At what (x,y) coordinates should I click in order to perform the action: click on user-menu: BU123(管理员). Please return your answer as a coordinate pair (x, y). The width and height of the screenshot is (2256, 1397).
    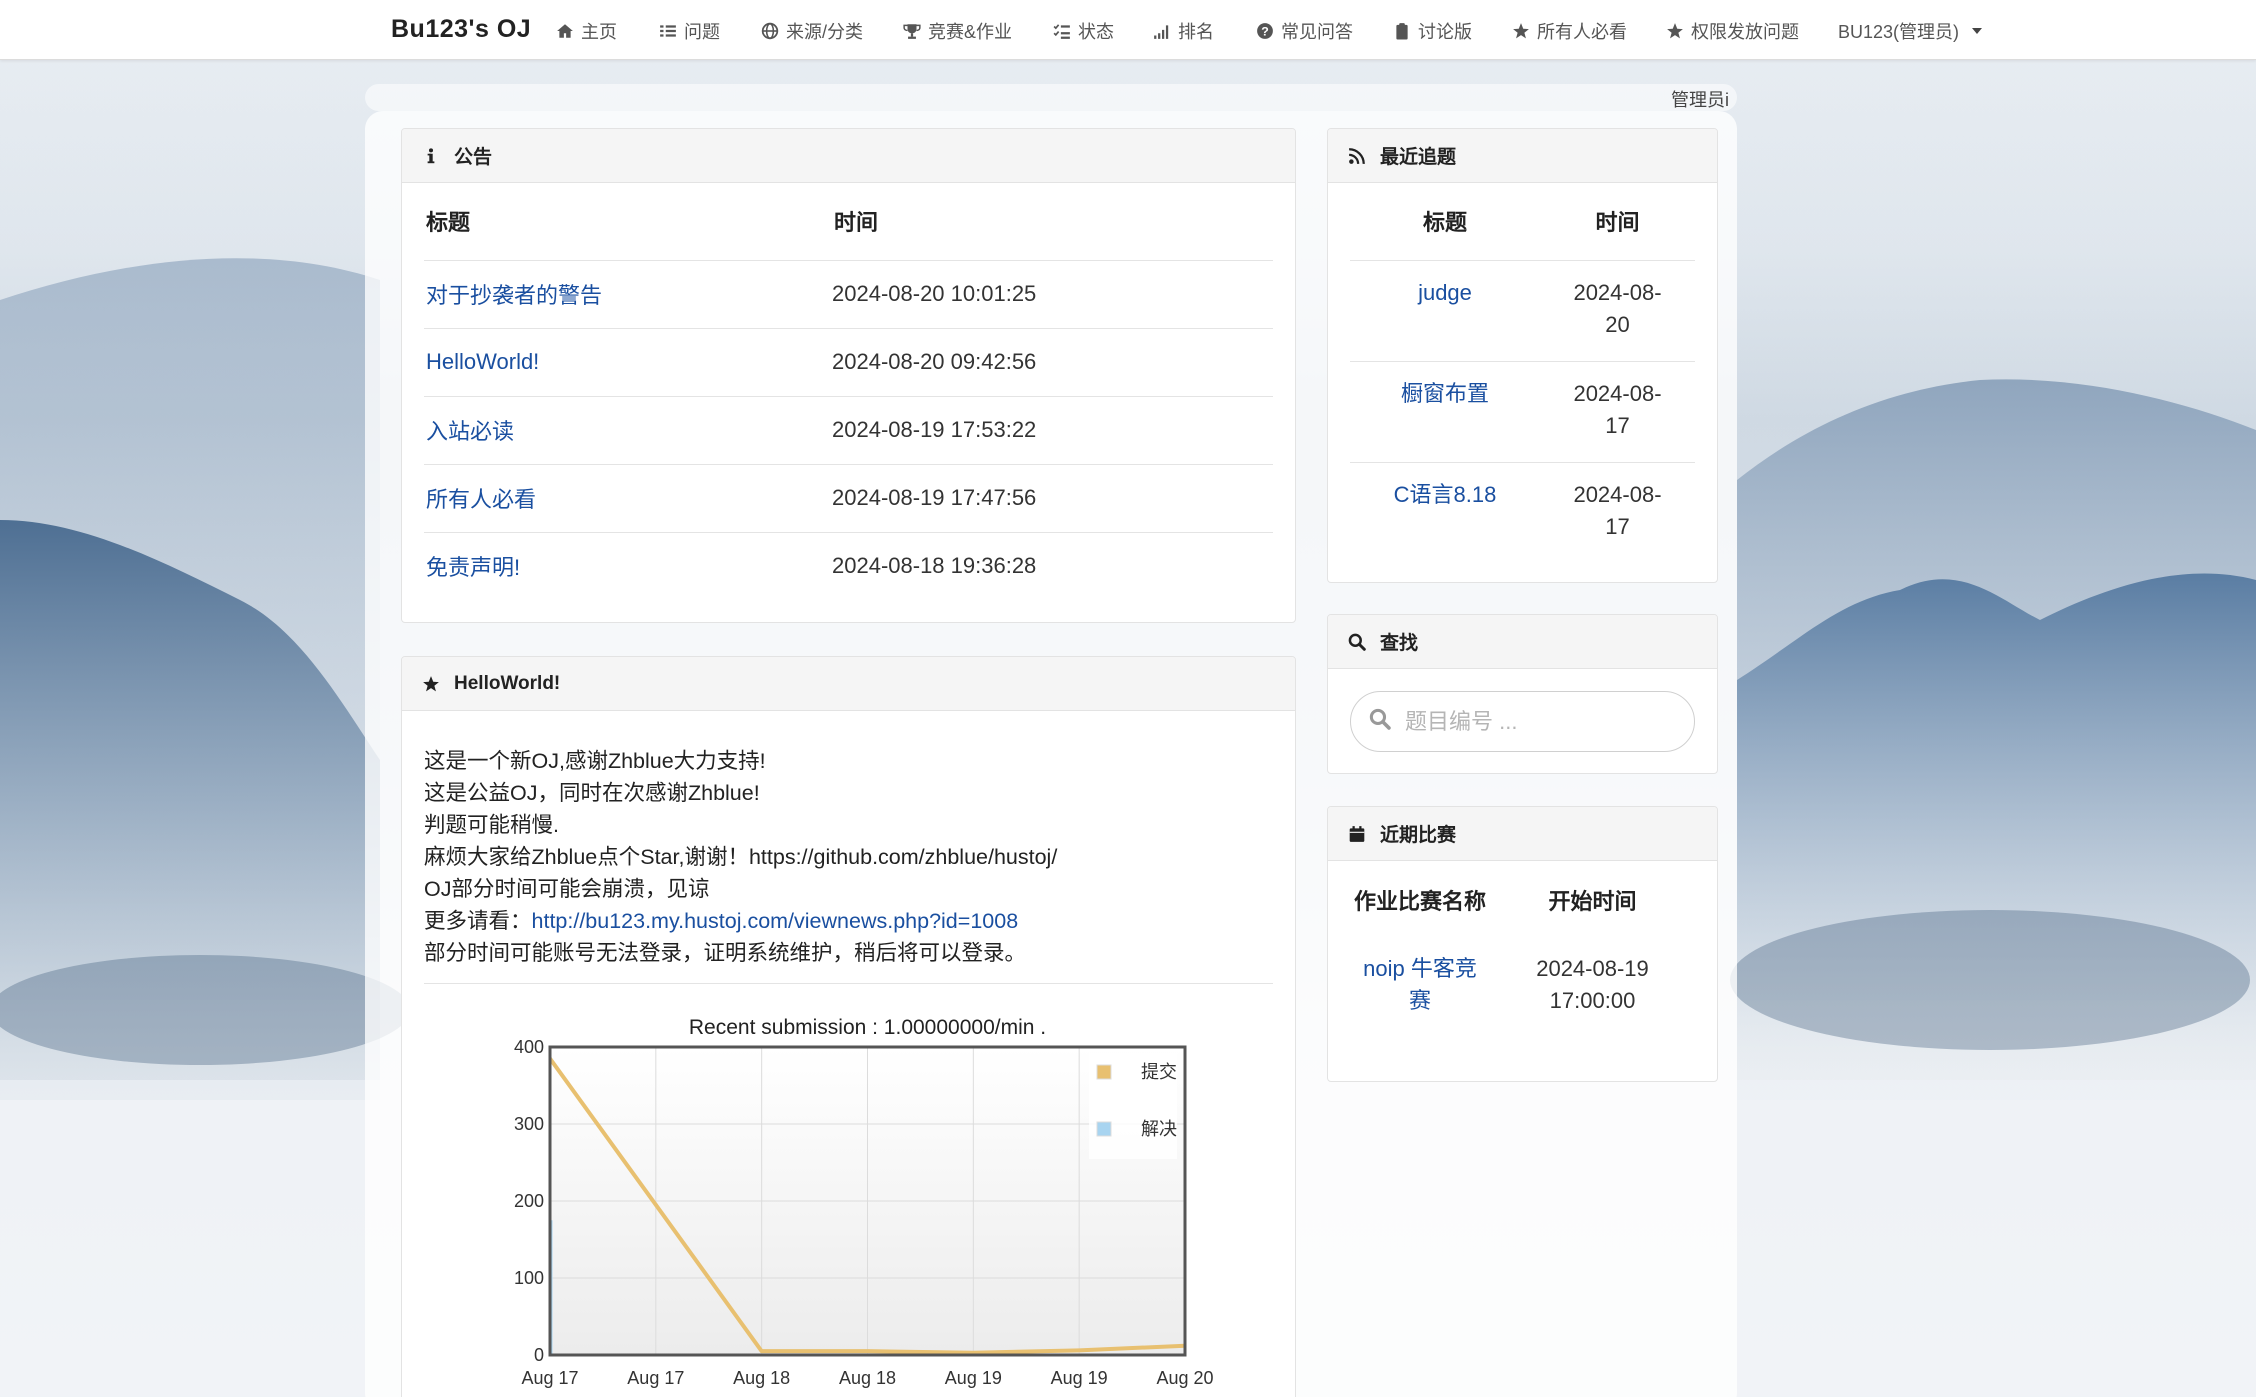
    Looking at the image, I should click on (1910, 31).